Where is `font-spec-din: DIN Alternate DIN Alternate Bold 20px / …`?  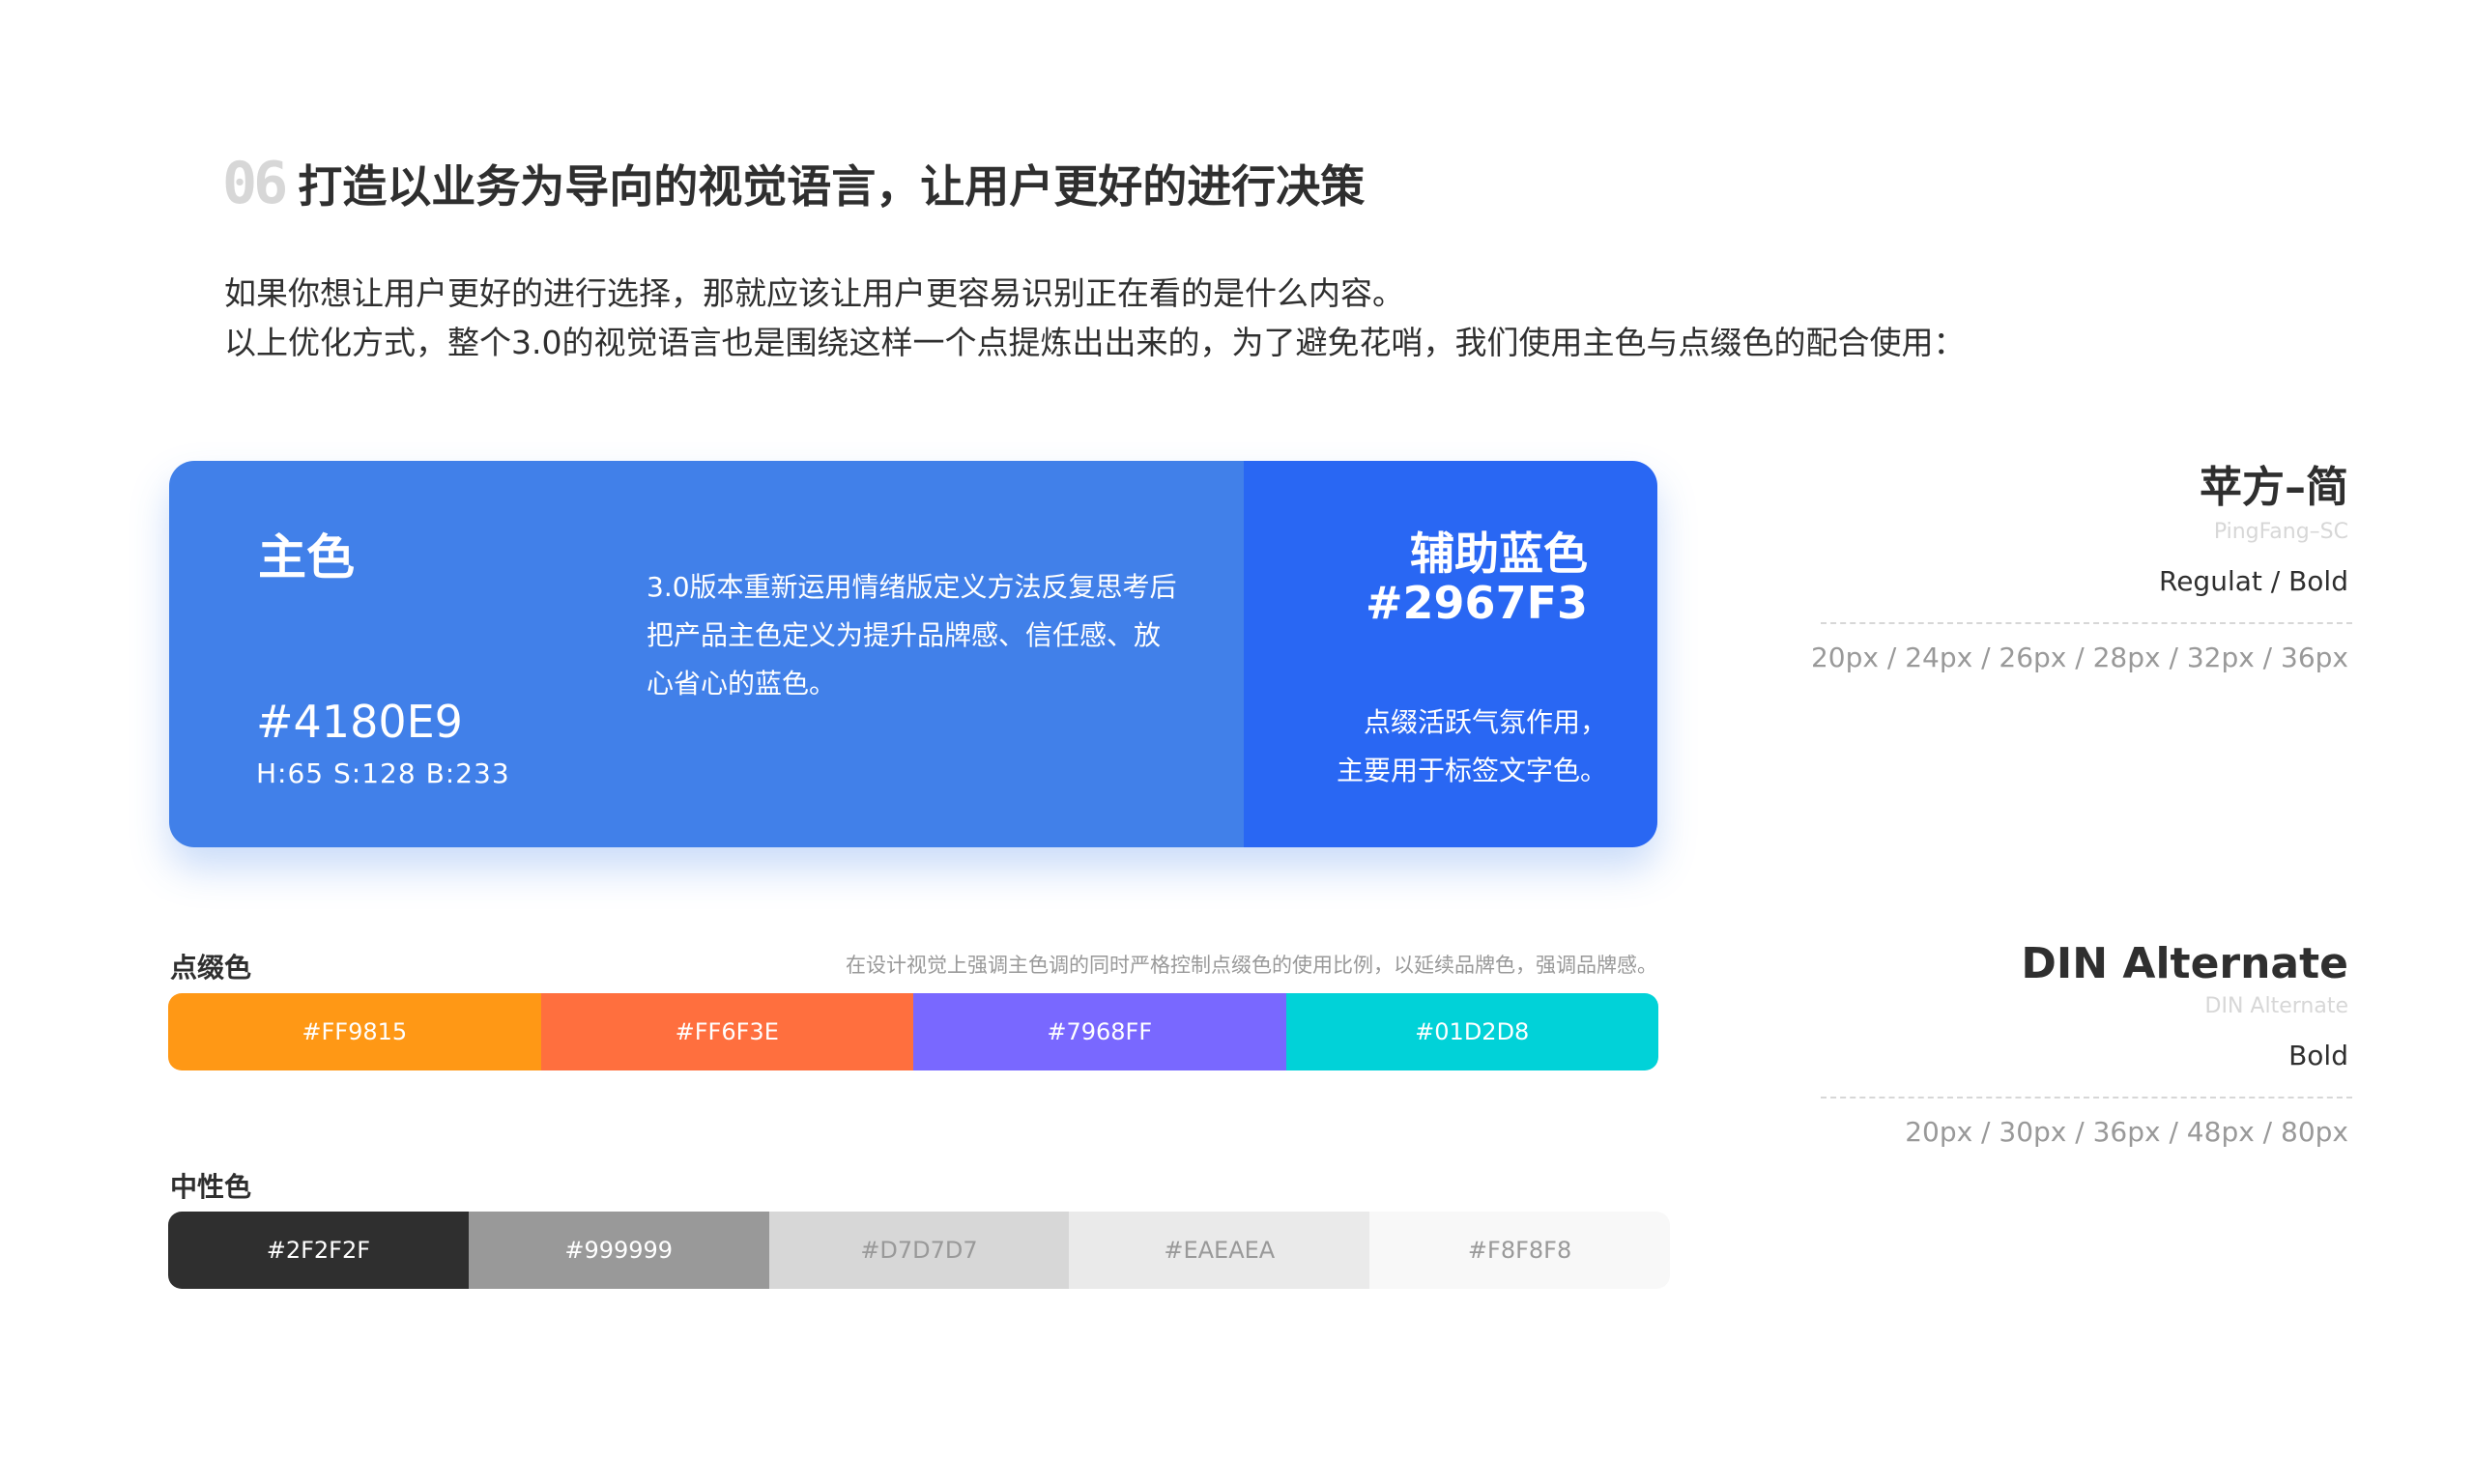
font-spec-din: DIN Alternate DIN Alternate Bold 20px / … is located at coordinates (2079, 1043).